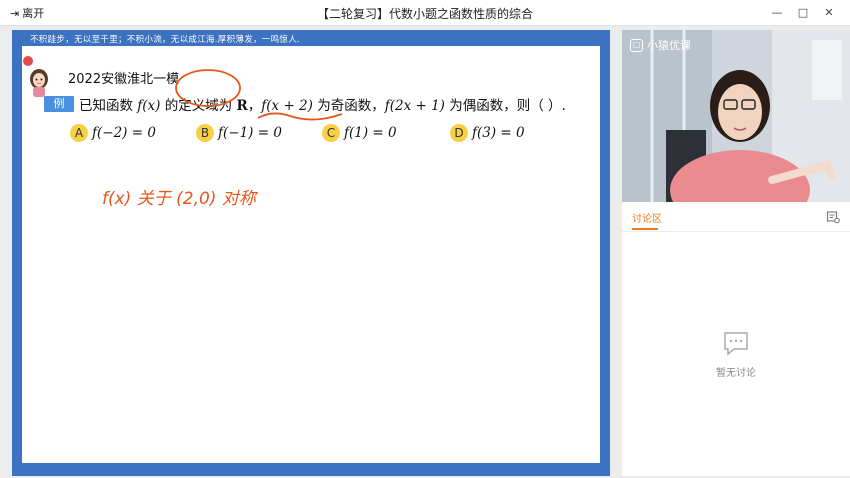 The image size is (850, 478). What do you see at coordinates (669, 45) in the screenshot?
I see `brand-logo-text: 小猿优课` at bounding box center [669, 45].